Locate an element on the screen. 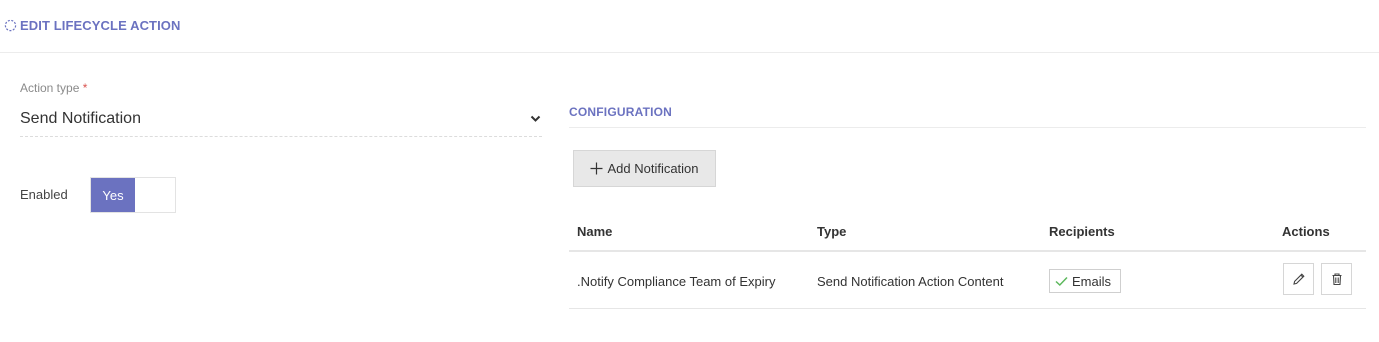 Image resolution: width=1379 pixels, height=342 pixels. enabled-toggle: Yes is located at coordinates (133, 195).